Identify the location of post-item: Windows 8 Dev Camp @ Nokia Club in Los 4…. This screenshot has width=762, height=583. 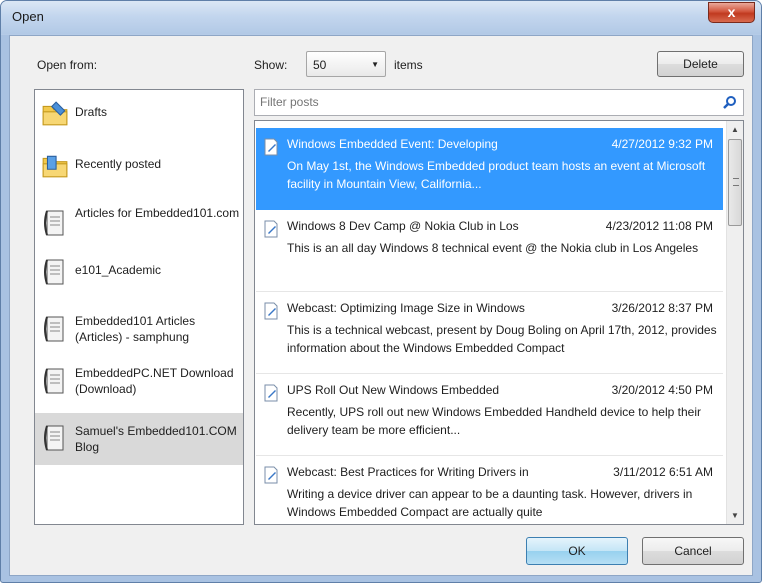
(489, 251).